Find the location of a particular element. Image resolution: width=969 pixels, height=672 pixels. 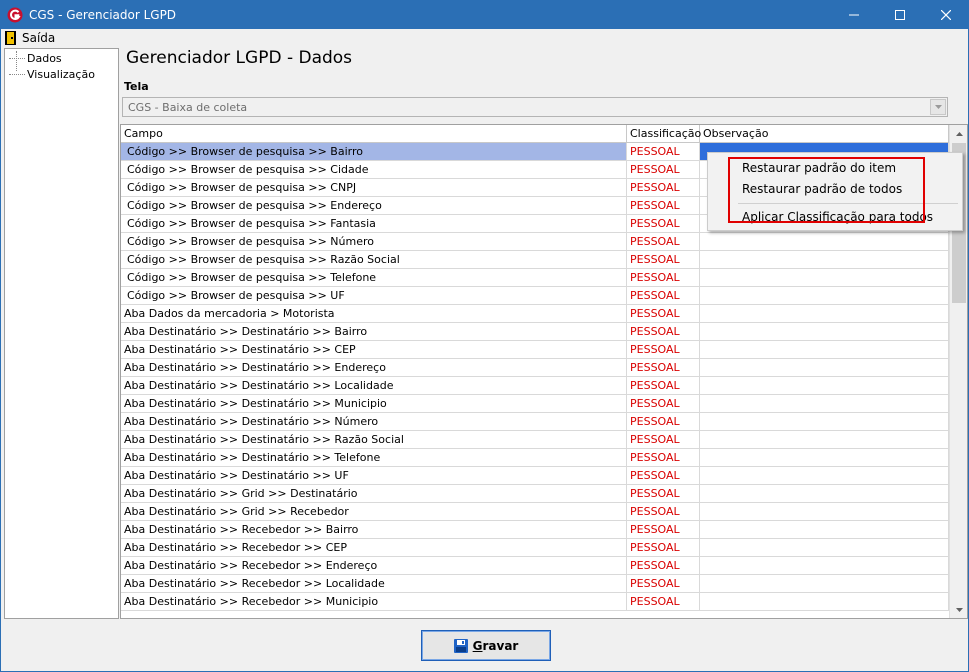

column-header-campo: Campo is located at coordinates (374, 134).